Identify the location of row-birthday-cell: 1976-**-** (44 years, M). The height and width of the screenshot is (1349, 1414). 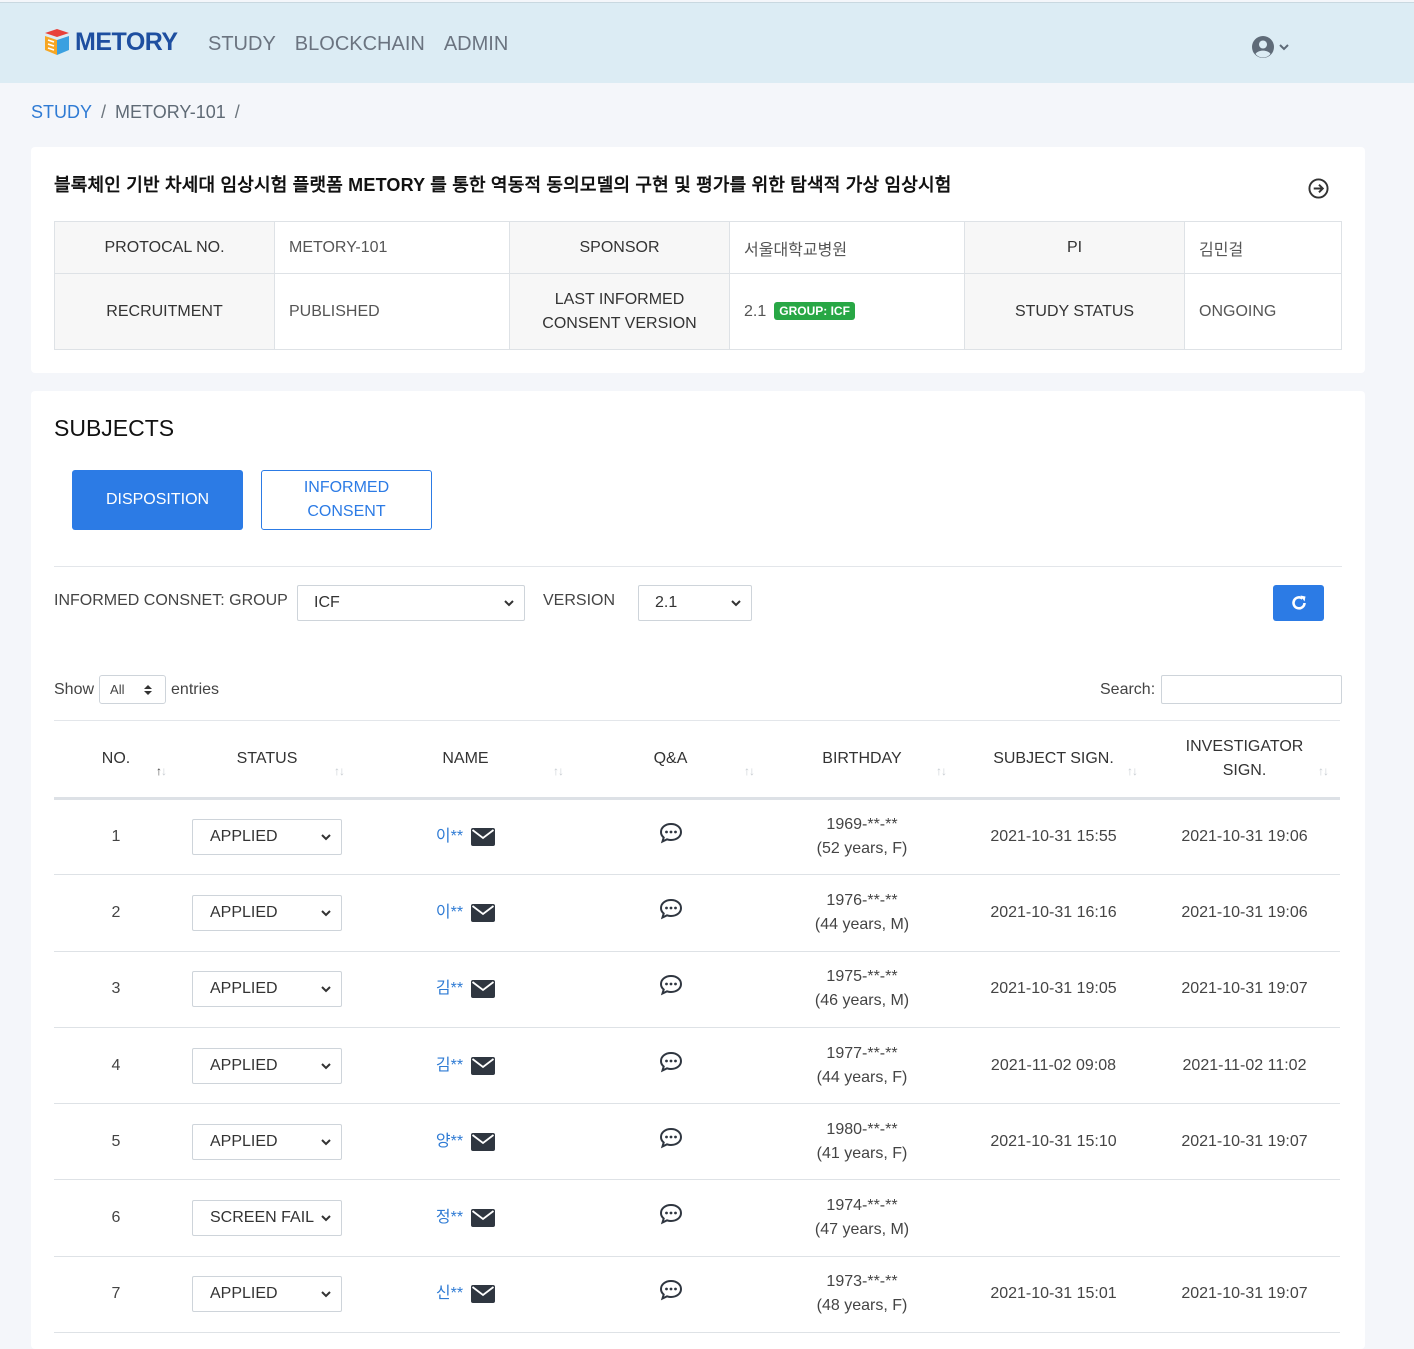
(862, 913).